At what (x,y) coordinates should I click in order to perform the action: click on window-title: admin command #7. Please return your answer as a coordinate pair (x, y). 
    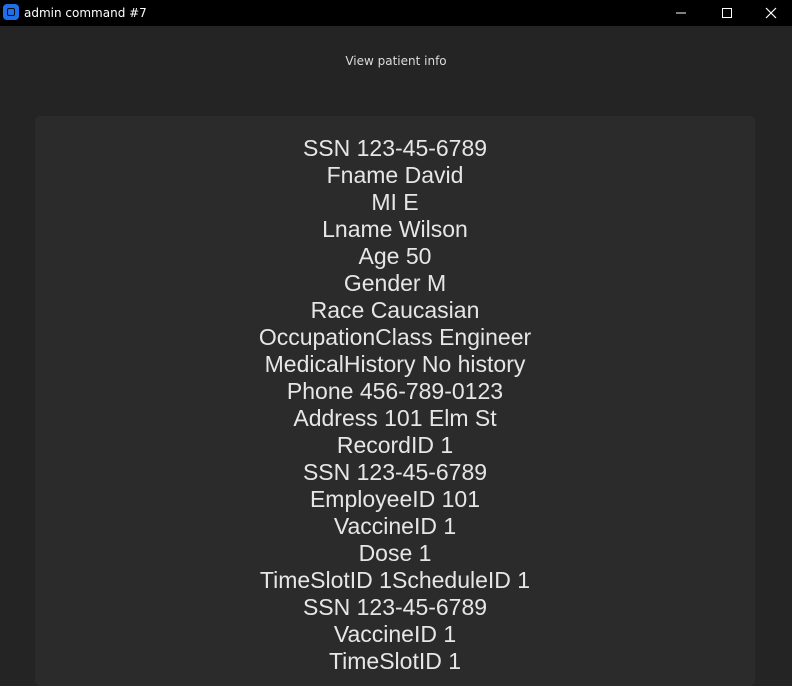
    Looking at the image, I should click on (85, 13).